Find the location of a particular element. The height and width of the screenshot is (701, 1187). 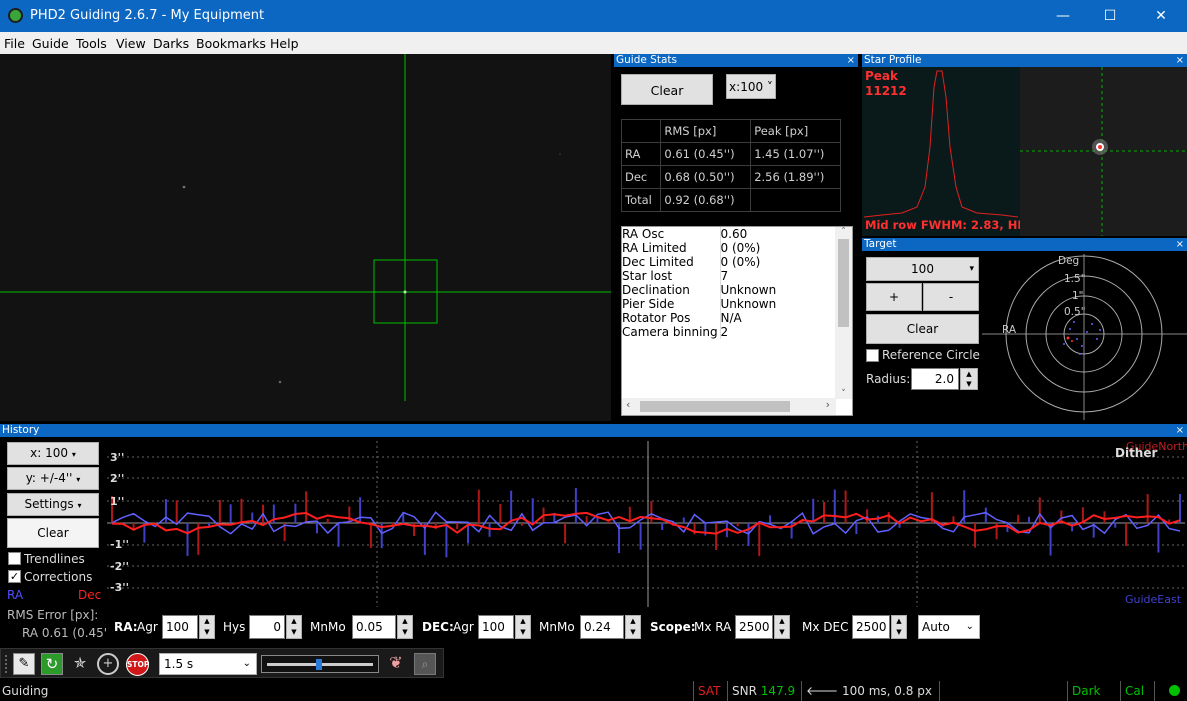

header-cell: Peak [px] is located at coordinates (795, 131).